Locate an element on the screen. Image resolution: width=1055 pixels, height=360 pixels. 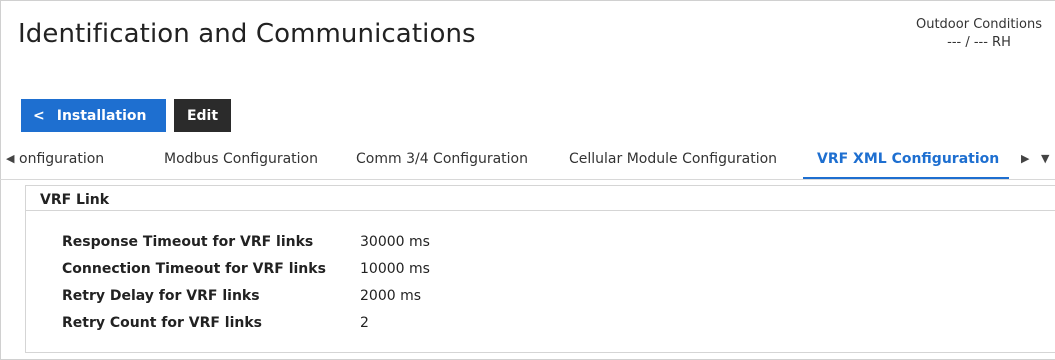
outdoor-conditions-label: Outdoor Conditions is located at coordinates (978, 24).